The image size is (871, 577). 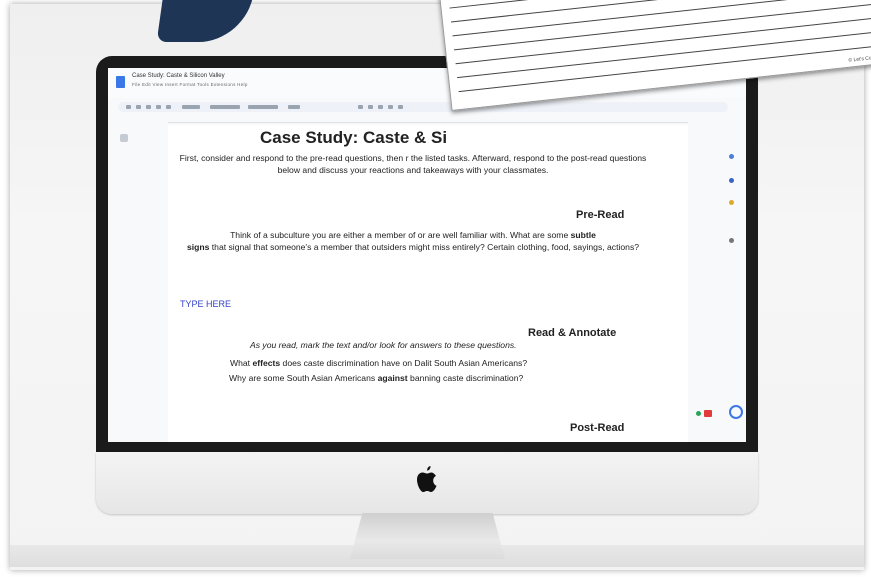 What do you see at coordinates (138, 107) in the screenshot?
I see `redo-icon` at bounding box center [138, 107].